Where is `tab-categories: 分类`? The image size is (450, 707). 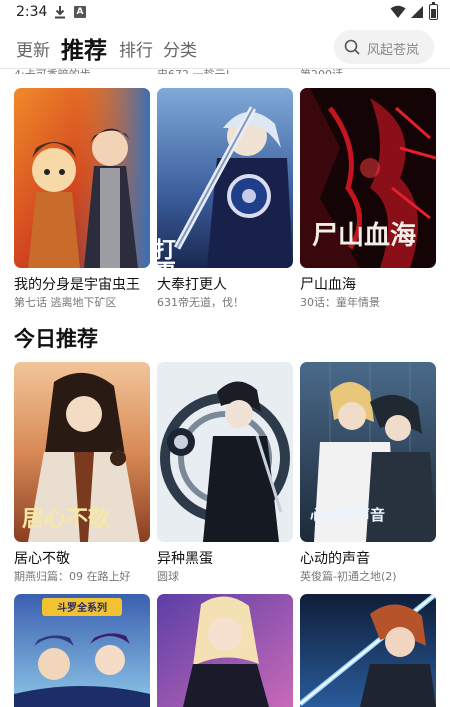
tab-categories: 分类 is located at coordinates (180, 48).